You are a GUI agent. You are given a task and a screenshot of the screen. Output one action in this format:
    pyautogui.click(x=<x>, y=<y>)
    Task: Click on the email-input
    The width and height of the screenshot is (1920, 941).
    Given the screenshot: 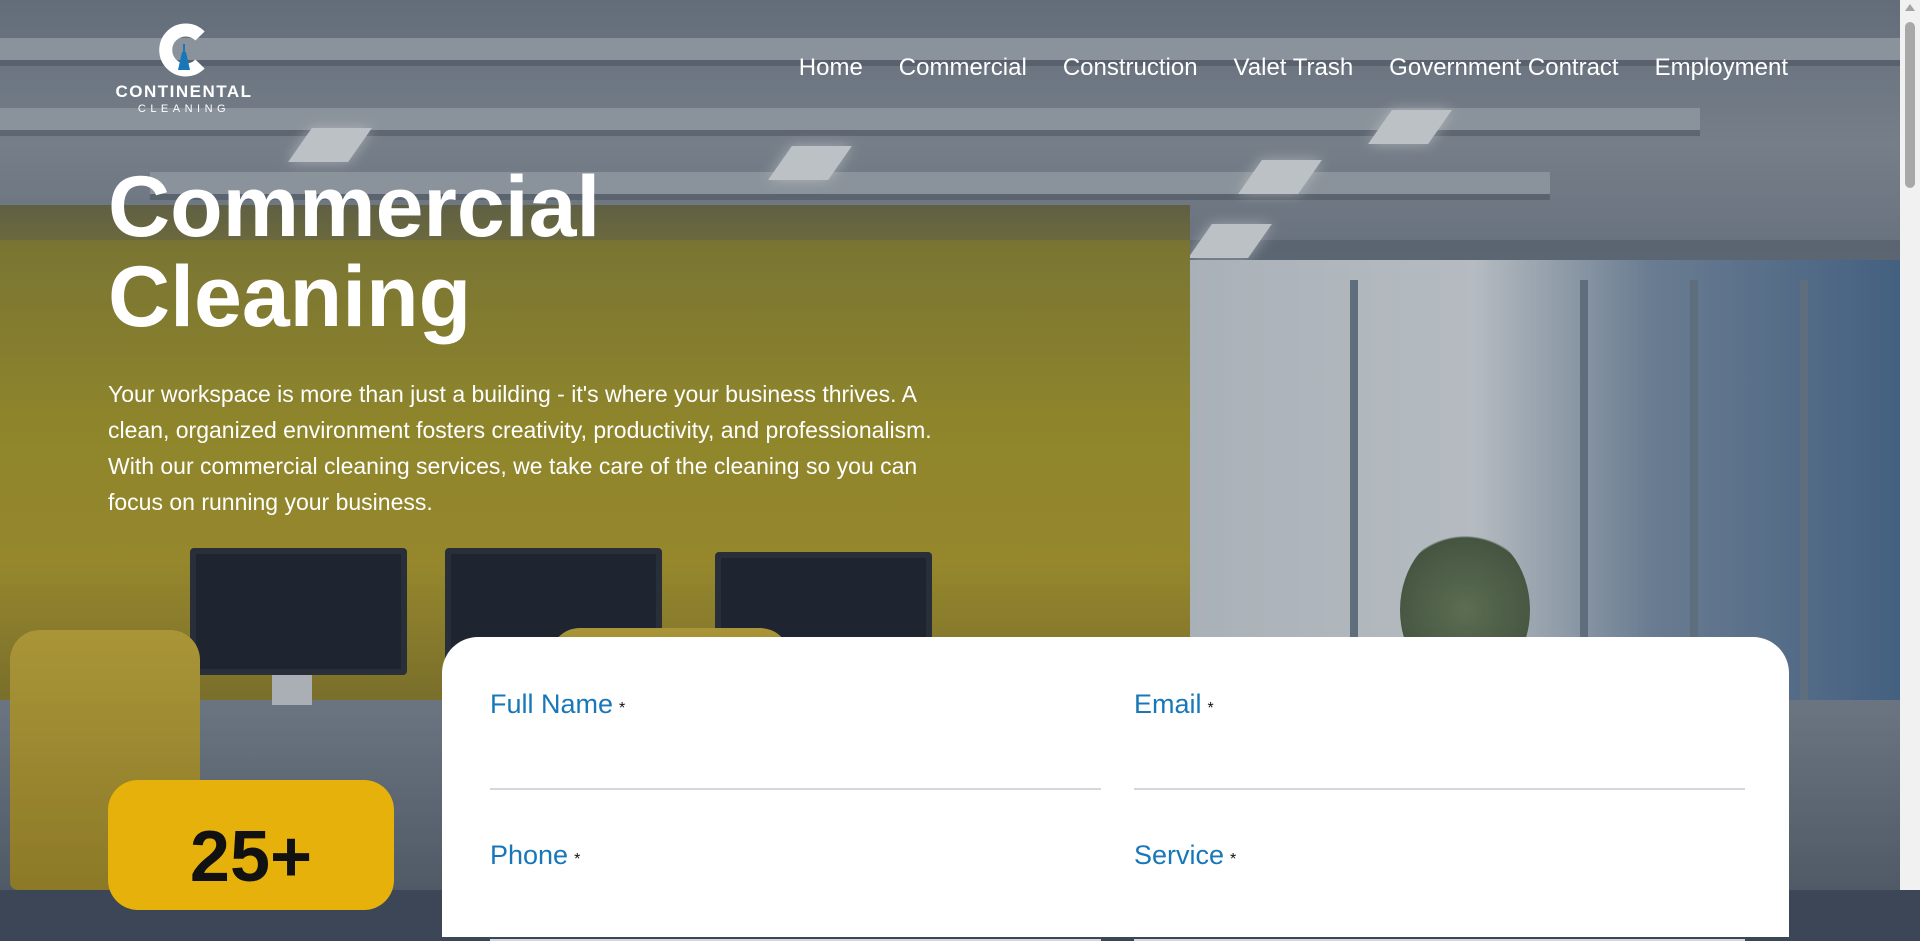 What is the action you would take?
    pyautogui.click(x=1439, y=765)
    